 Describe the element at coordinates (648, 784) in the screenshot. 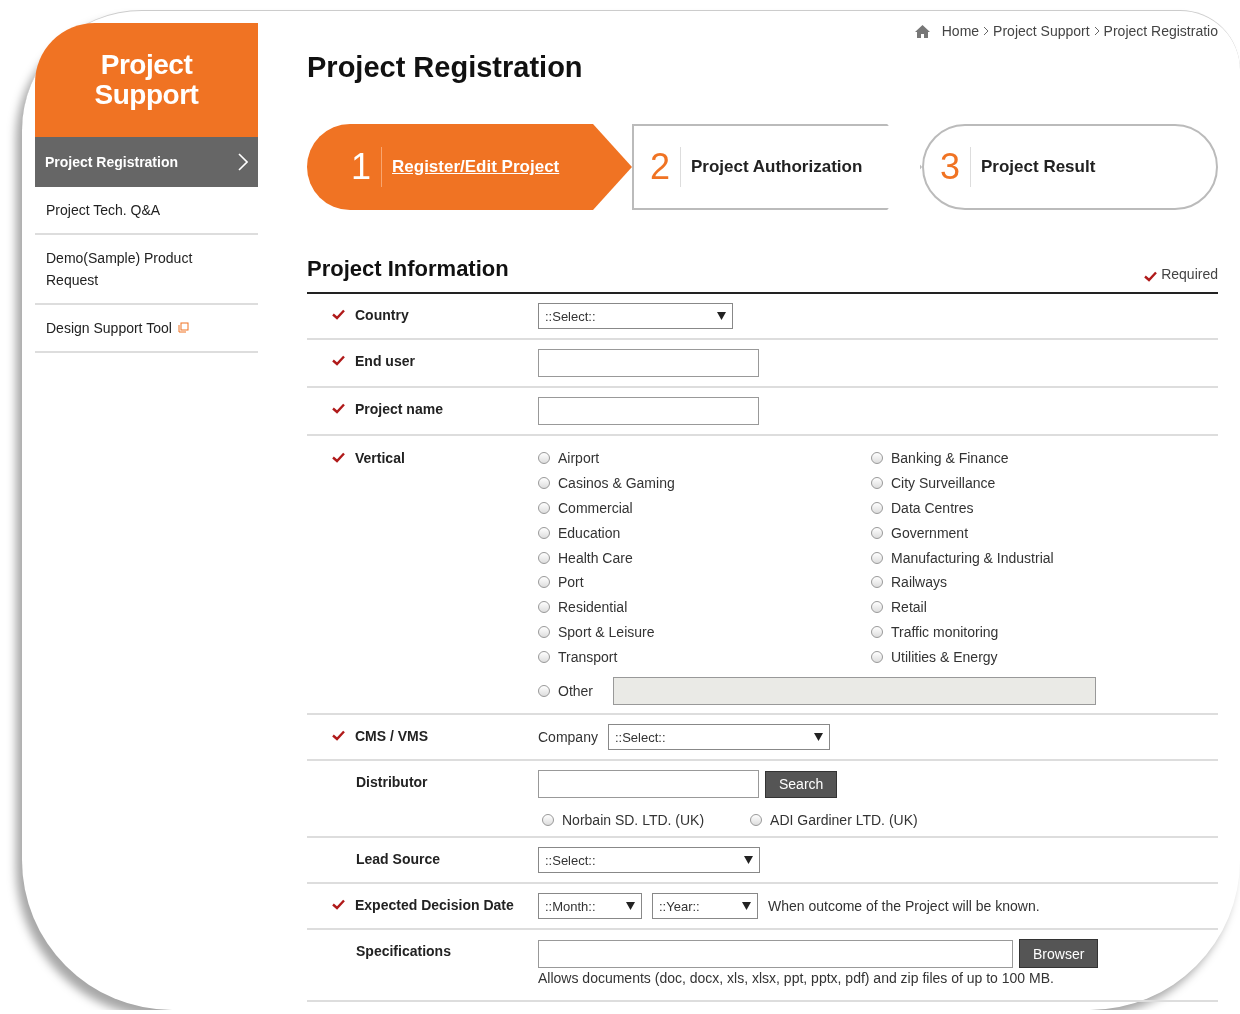

I see `distributor-input` at that location.